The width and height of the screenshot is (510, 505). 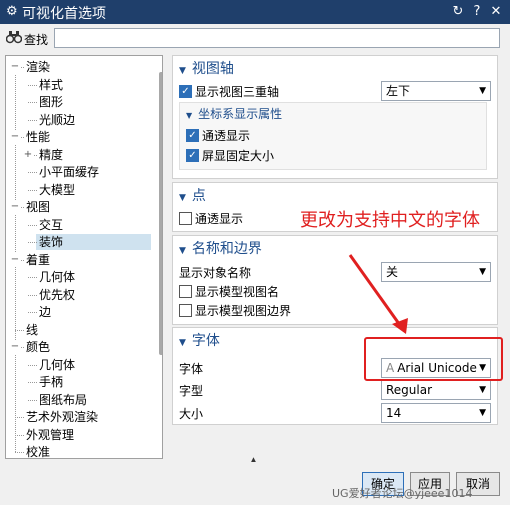 I want to click on section-names-borders-header: ▼ 名称和边界, so click(x=220, y=248).